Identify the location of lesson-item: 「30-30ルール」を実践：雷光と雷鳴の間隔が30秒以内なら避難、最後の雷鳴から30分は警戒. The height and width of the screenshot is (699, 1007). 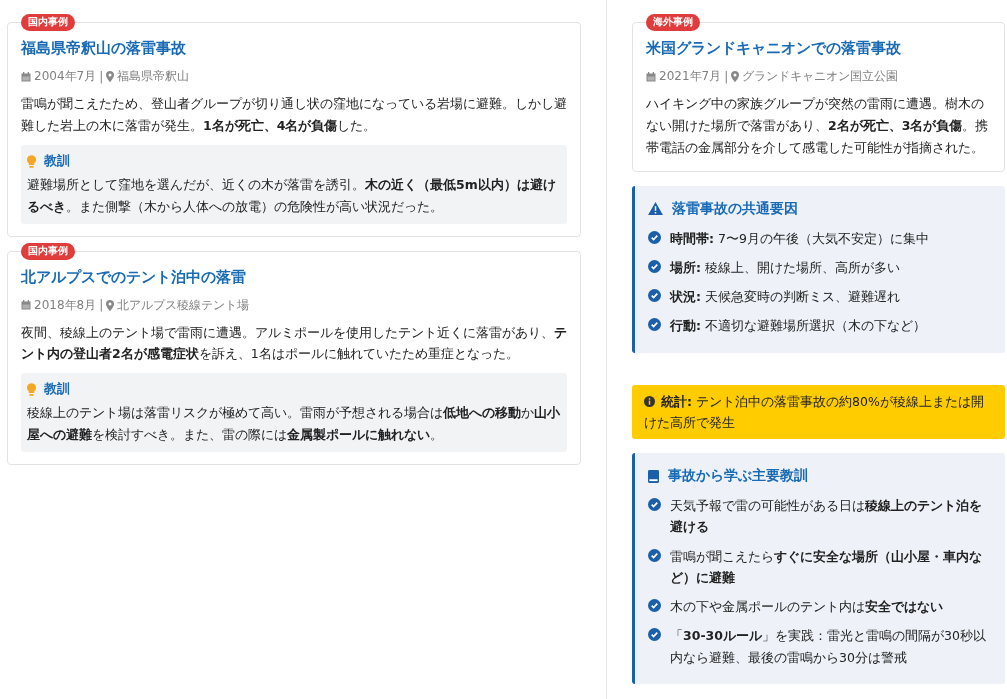
(828, 647).